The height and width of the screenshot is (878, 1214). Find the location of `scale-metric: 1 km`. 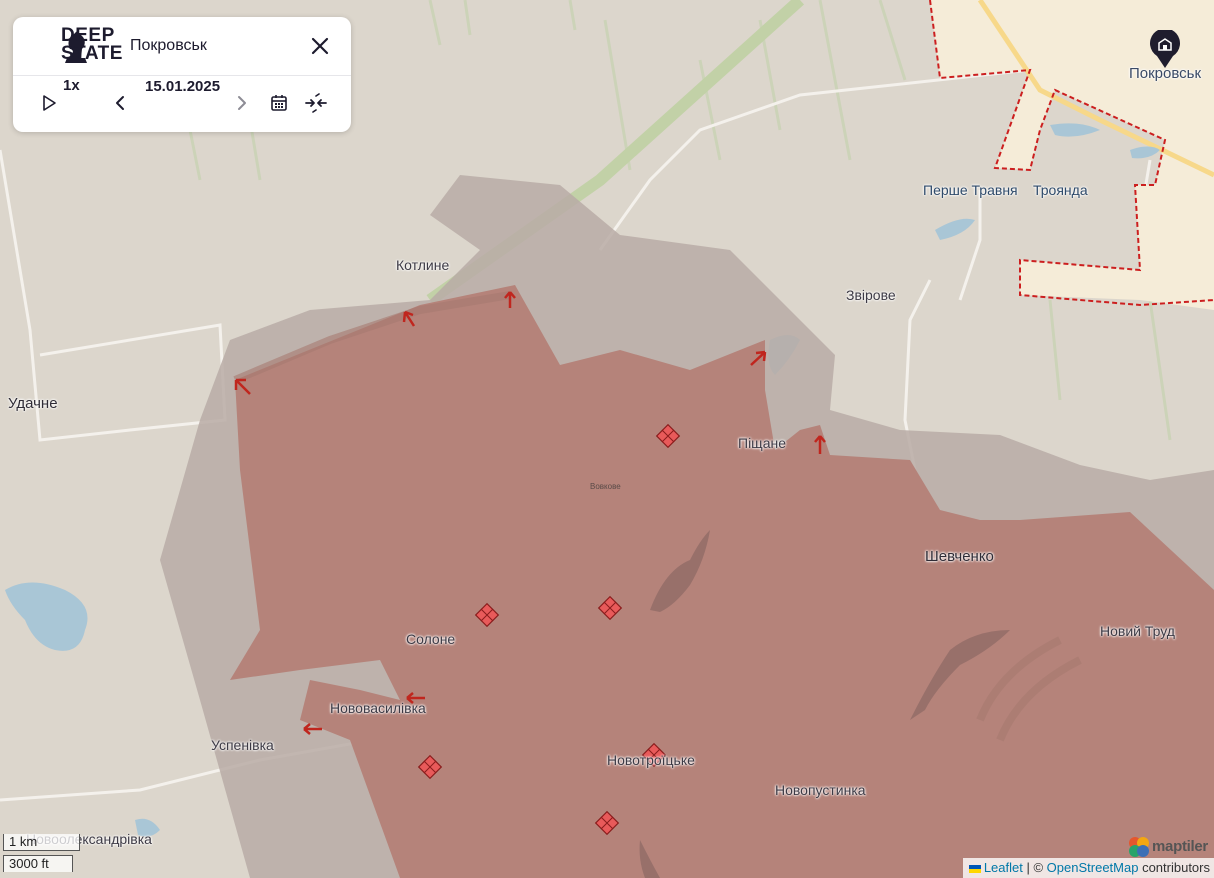

scale-metric: 1 km is located at coordinates (41, 842).